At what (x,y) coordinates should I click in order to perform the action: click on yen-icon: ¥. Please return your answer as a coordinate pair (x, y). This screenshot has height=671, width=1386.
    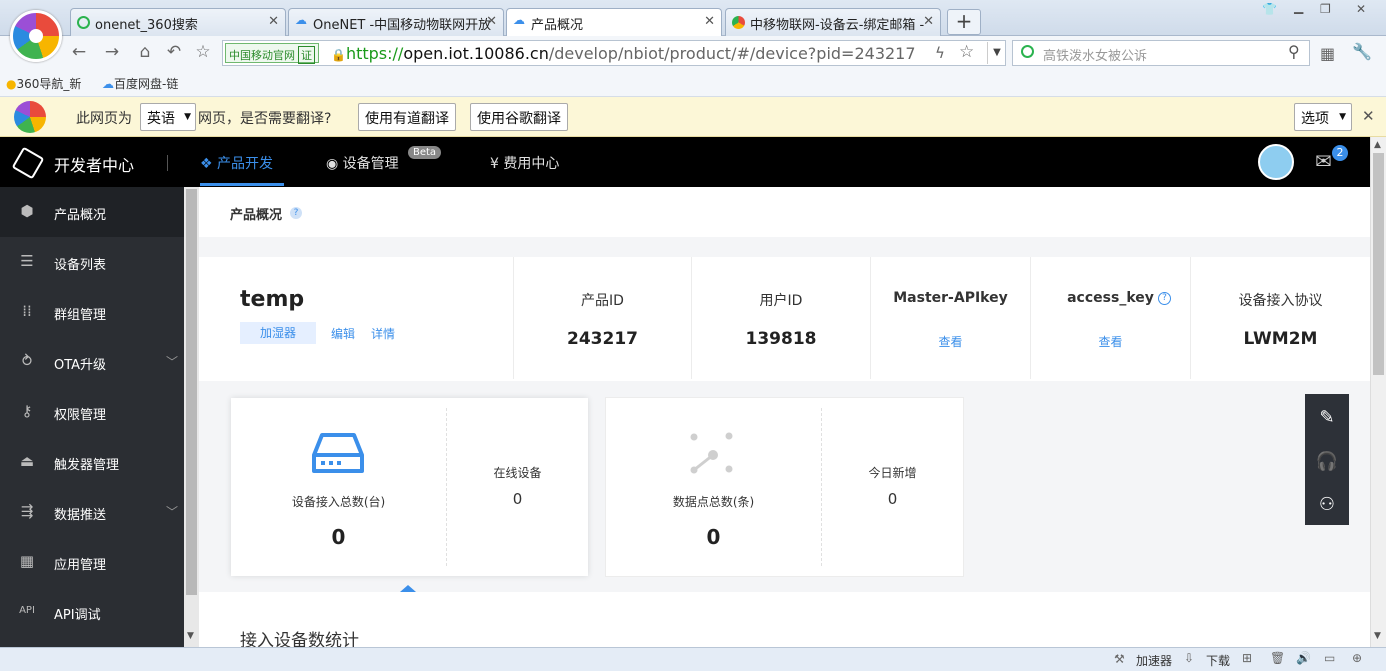
    Looking at the image, I should click on (497, 164).